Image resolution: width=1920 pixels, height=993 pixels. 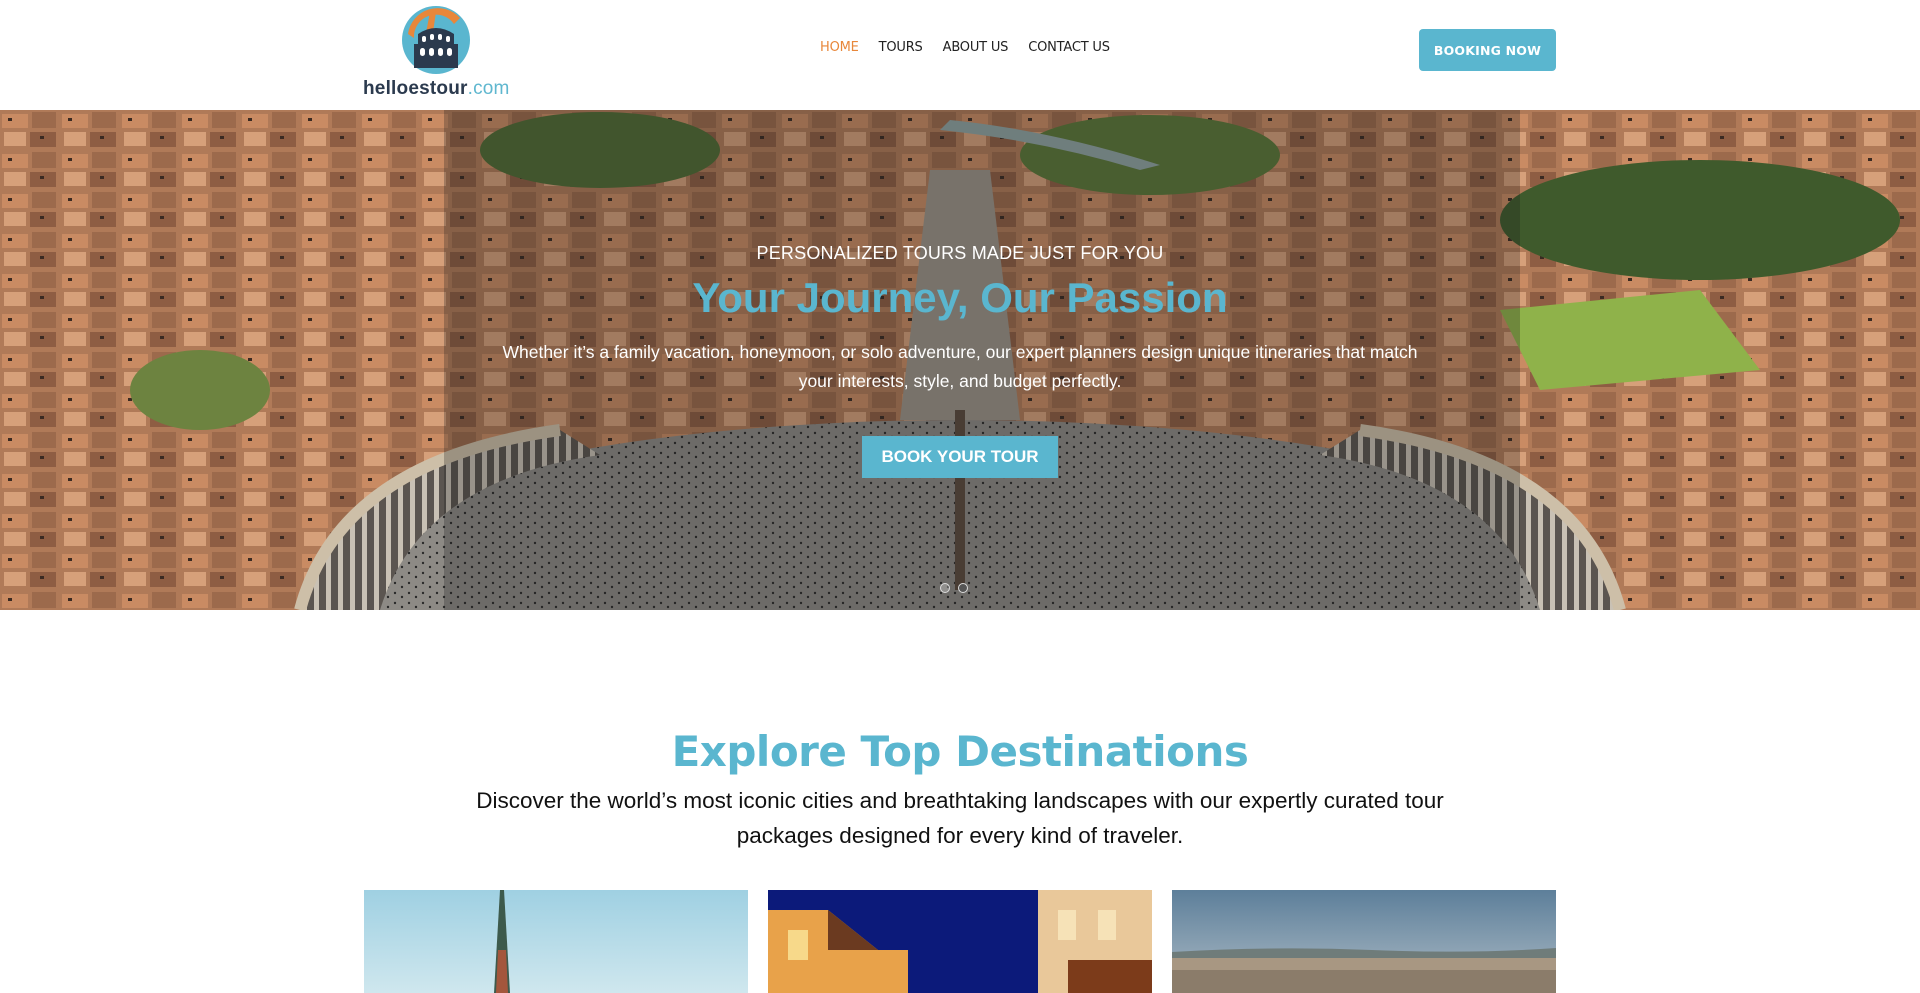 What do you see at coordinates (1069, 47) in the screenshot?
I see `nav-contact-us: CONTACT US` at bounding box center [1069, 47].